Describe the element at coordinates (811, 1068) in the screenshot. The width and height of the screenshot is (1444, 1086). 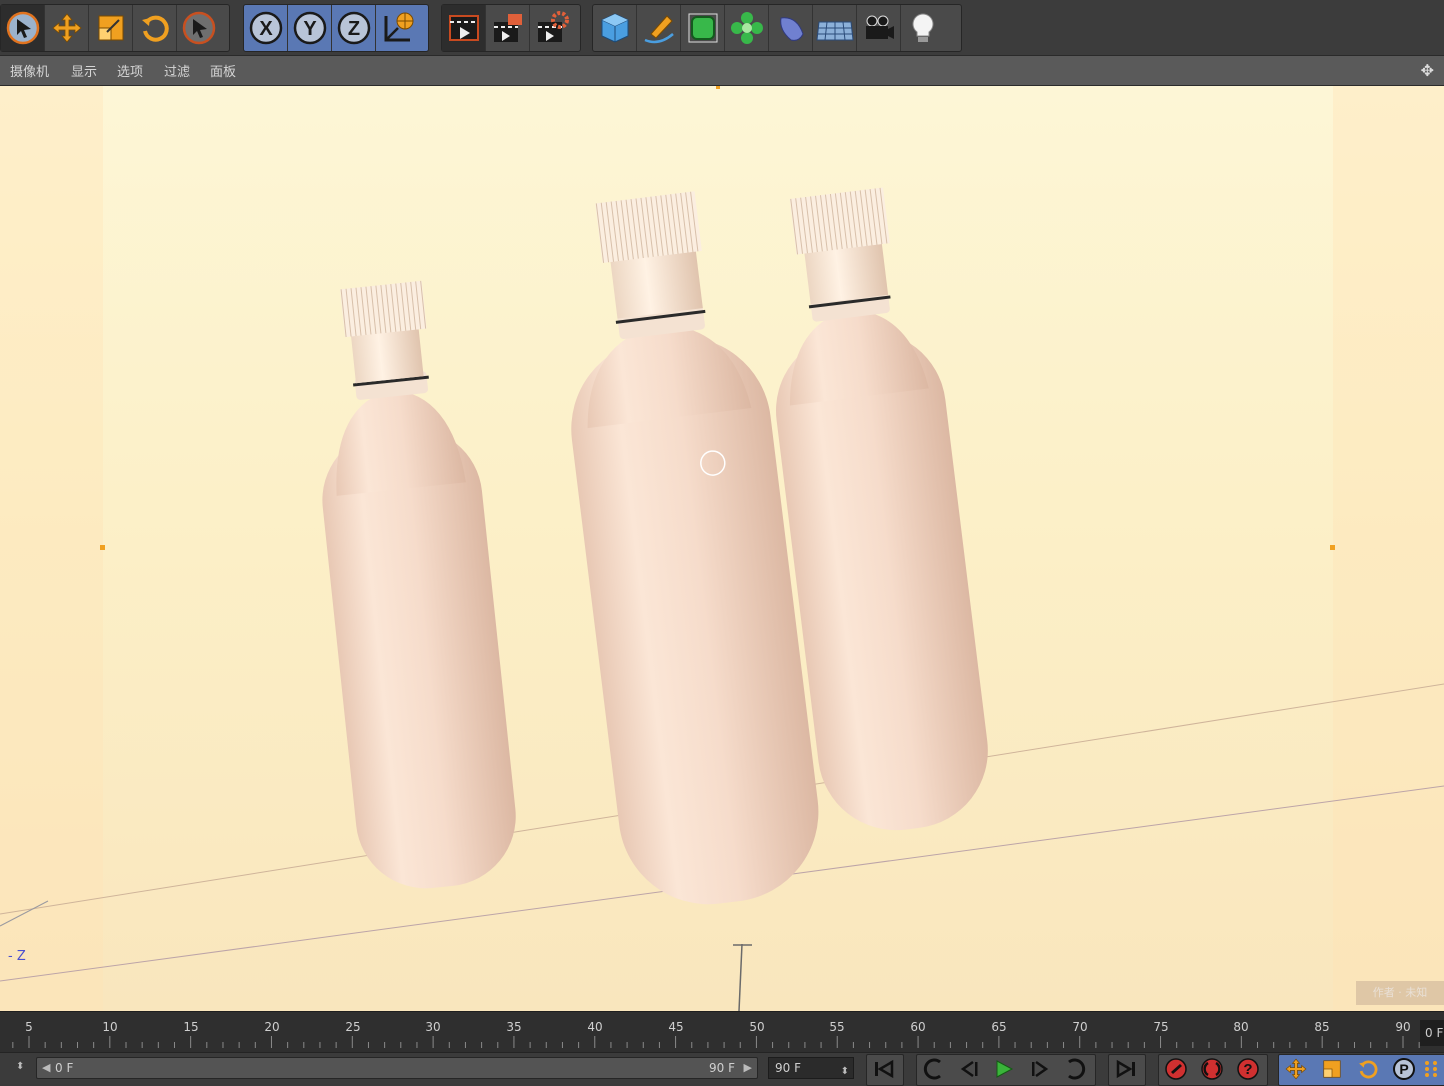
I see `end-frame-field: 90 F ⬍` at that location.